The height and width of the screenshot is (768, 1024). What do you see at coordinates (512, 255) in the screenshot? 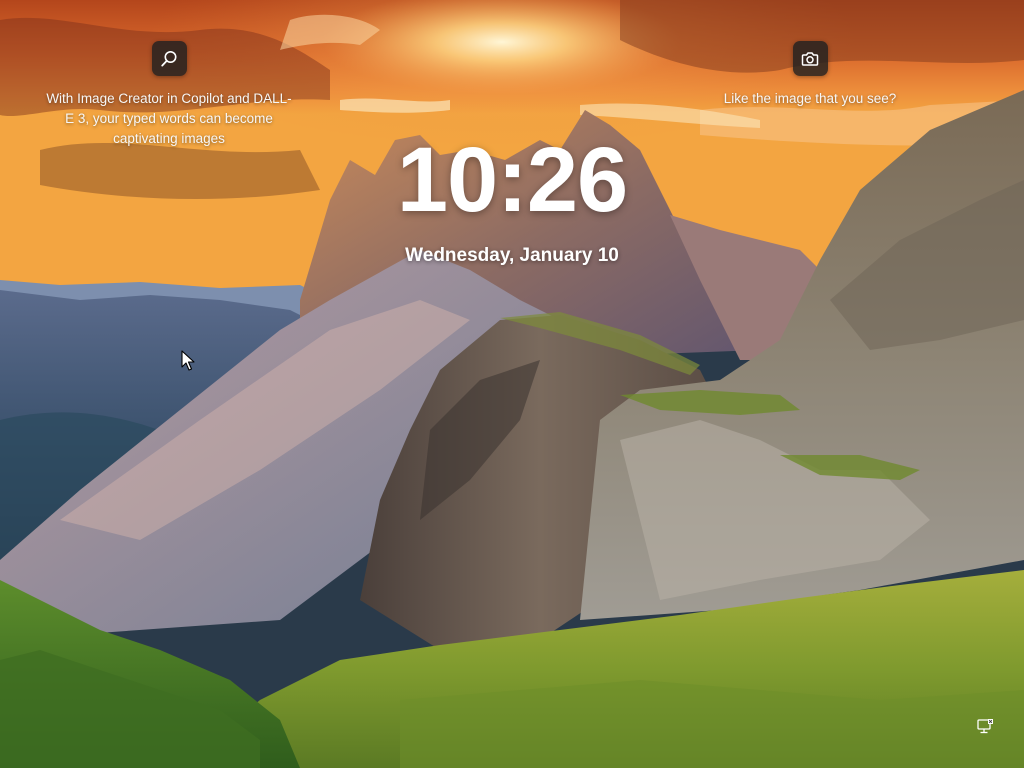
I see `lock-screen-date: Wednesday, January 10` at bounding box center [512, 255].